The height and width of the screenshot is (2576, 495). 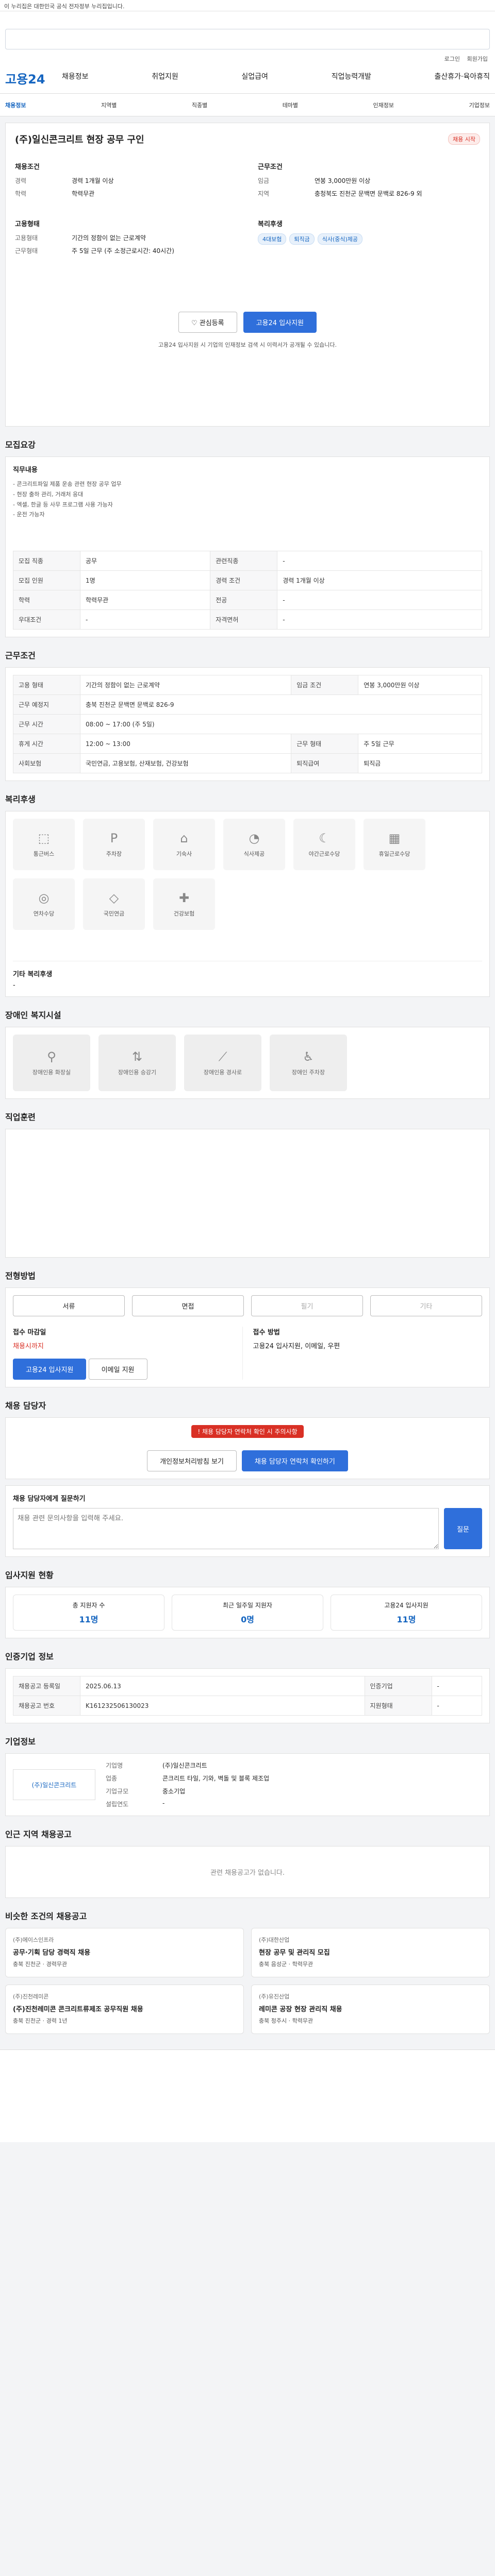 I want to click on section-title: 채용 담당자, so click(x=25, y=1406).